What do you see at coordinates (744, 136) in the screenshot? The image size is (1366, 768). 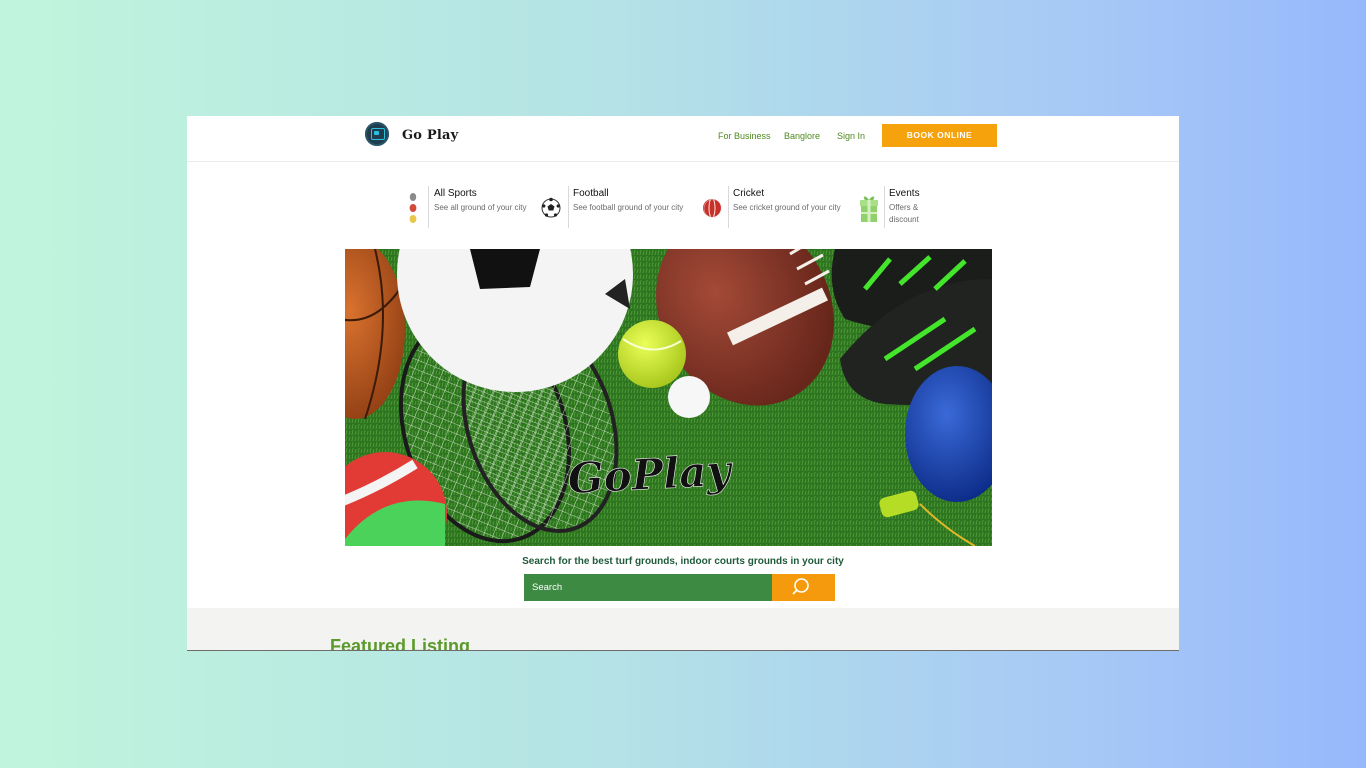 I see `nav-for-business: For Business` at bounding box center [744, 136].